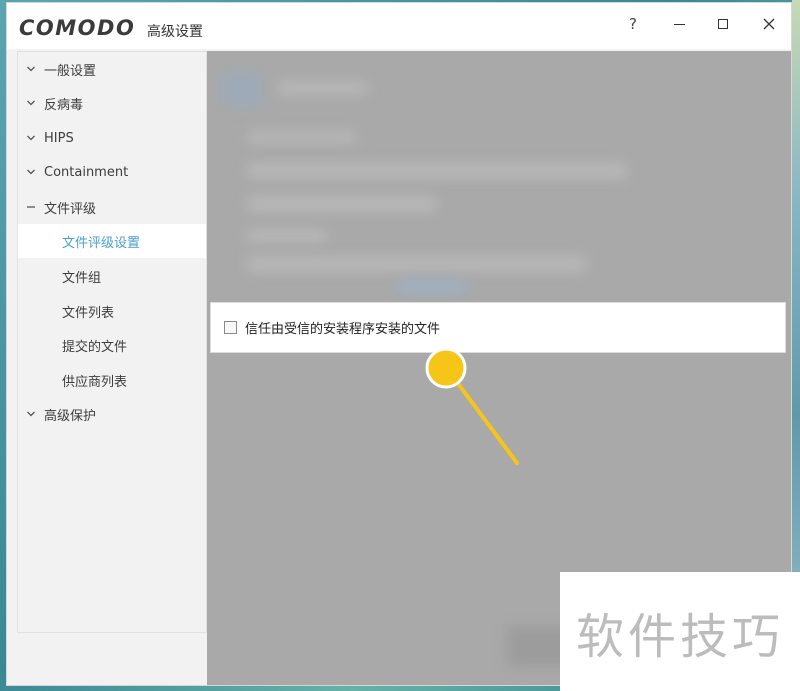  I want to click on sidebar-item-label: 高级保护, so click(70, 416).